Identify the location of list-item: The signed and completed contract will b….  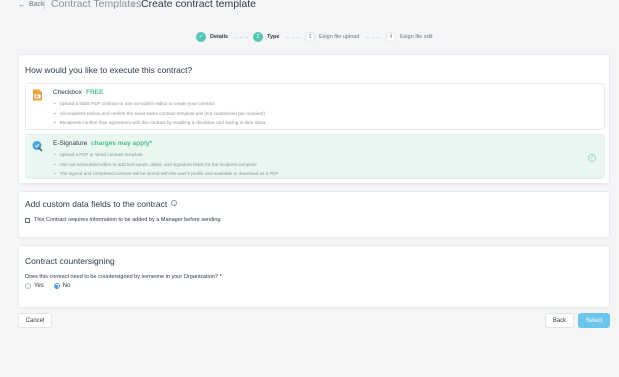
(166, 174).